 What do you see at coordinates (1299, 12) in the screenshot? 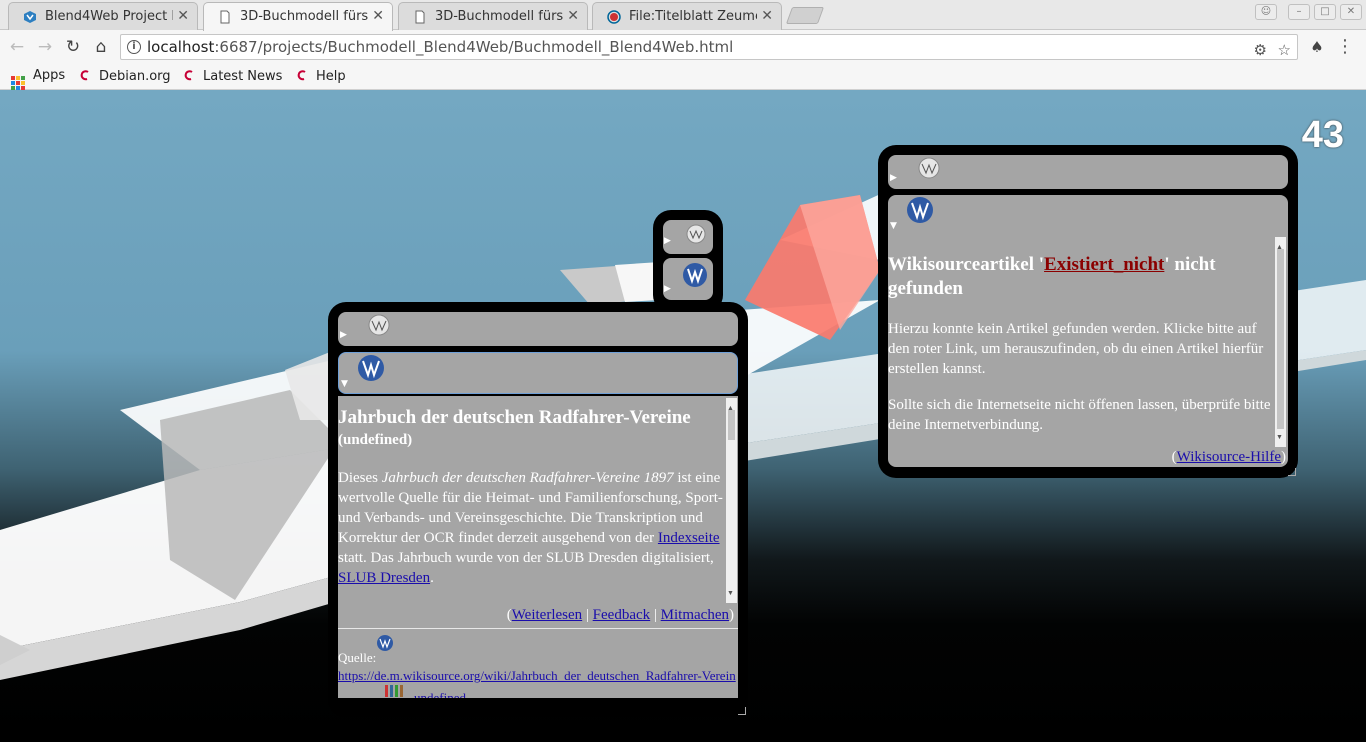
I see `minimize-icon: –` at bounding box center [1299, 12].